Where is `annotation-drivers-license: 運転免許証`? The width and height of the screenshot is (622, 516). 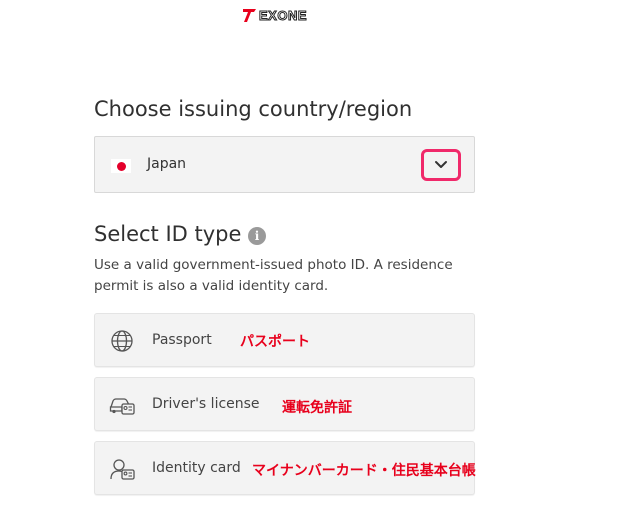
annotation-drivers-license: 運転免許証 is located at coordinates (317, 408).